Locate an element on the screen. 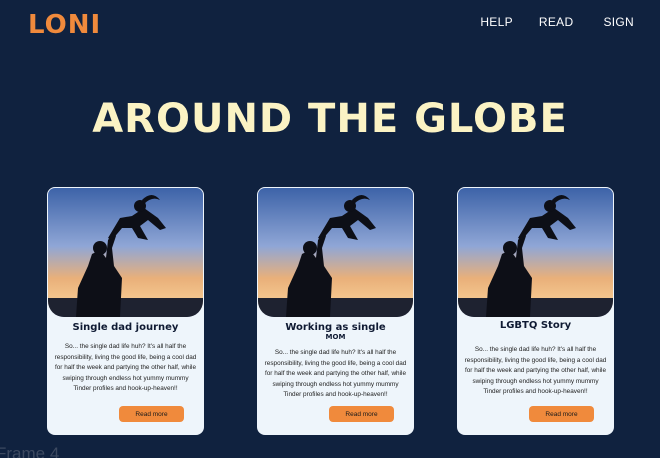  card-title-line1: LGBTQ Story is located at coordinates (535, 325).